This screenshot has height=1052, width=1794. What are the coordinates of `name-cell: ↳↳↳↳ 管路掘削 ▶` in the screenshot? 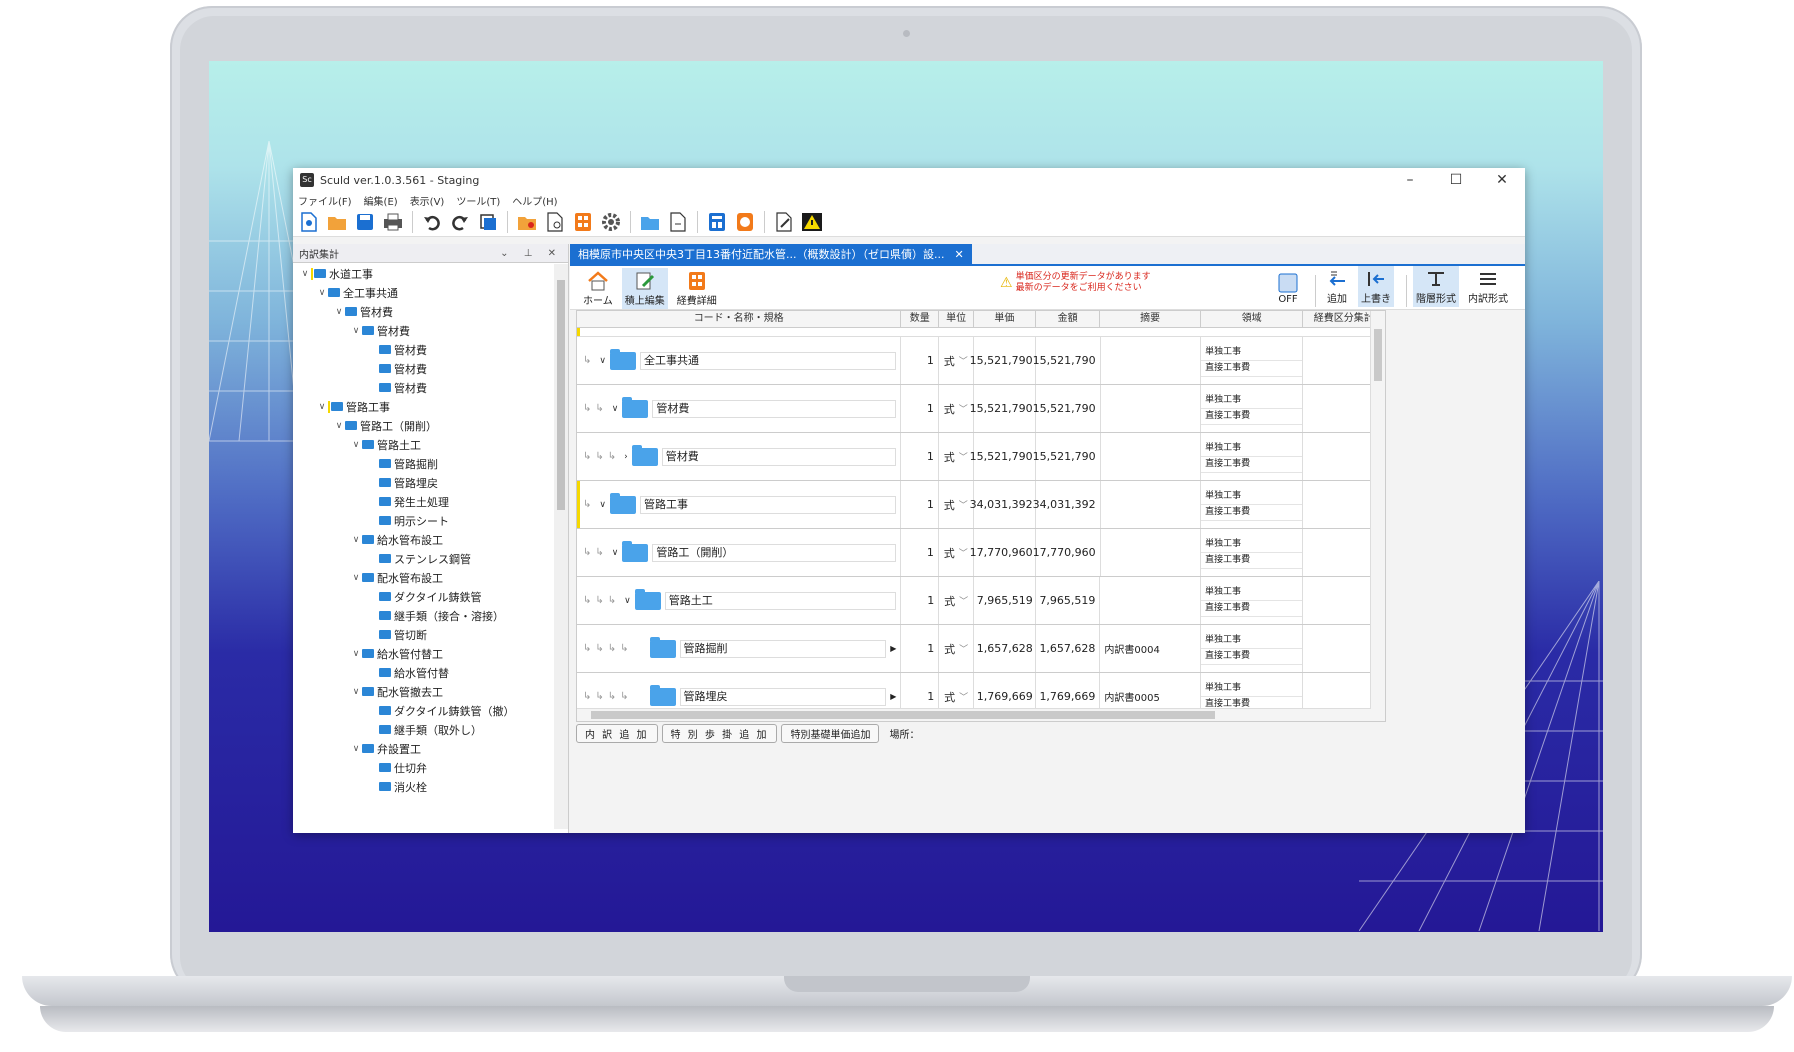 It's located at (739, 648).